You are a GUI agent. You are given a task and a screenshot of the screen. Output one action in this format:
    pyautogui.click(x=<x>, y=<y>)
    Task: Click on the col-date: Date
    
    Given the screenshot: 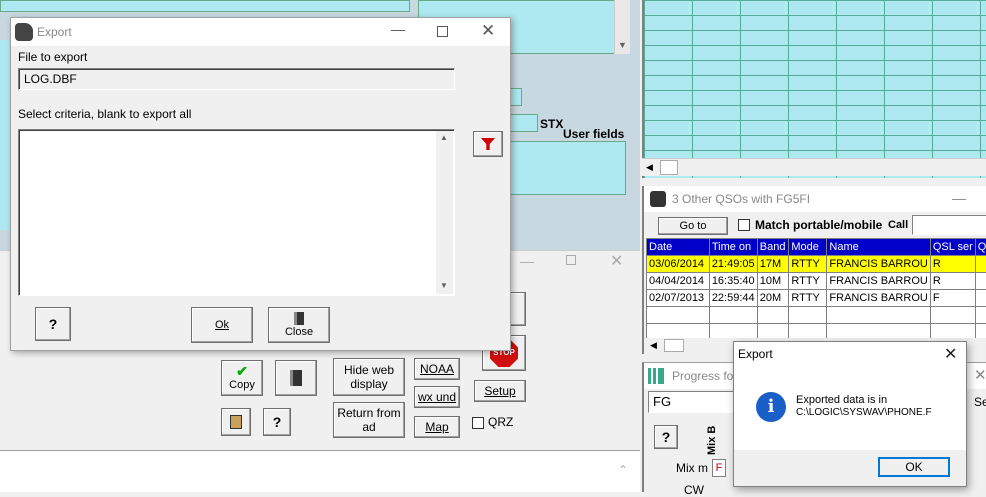 What is the action you would take?
    pyautogui.click(x=678, y=247)
    